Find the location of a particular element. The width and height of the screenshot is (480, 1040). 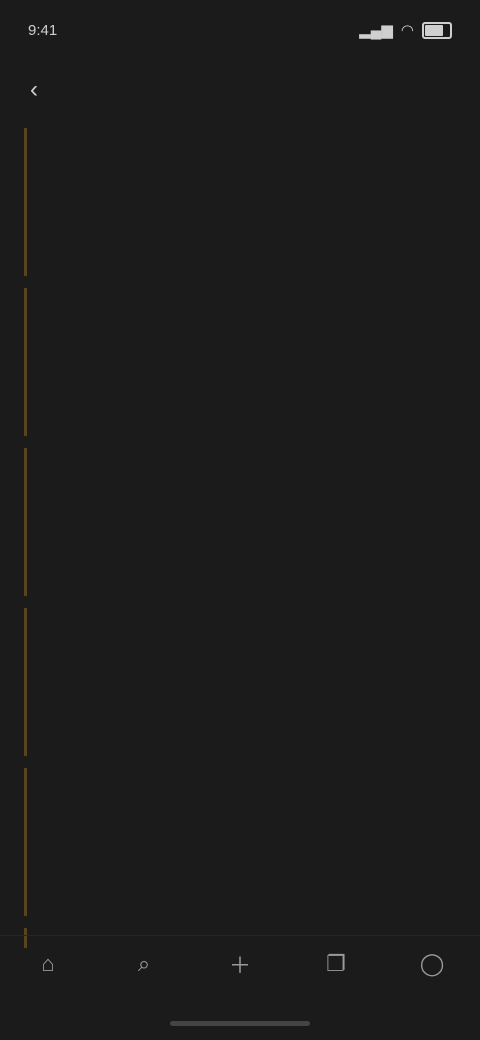

add-icon: ＋ is located at coordinates (240, 964).